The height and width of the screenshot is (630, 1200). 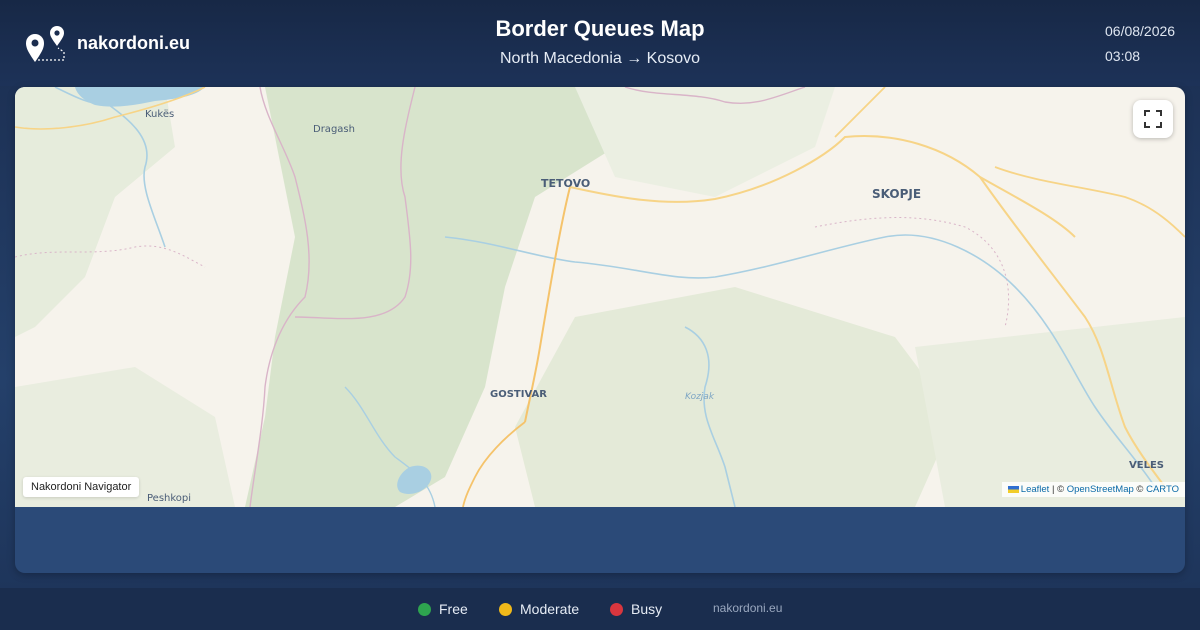 What do you see at coordinates (1050, 412) in the screenshot?
I see `terrain-south-east` at bounding box center [1050, 412].